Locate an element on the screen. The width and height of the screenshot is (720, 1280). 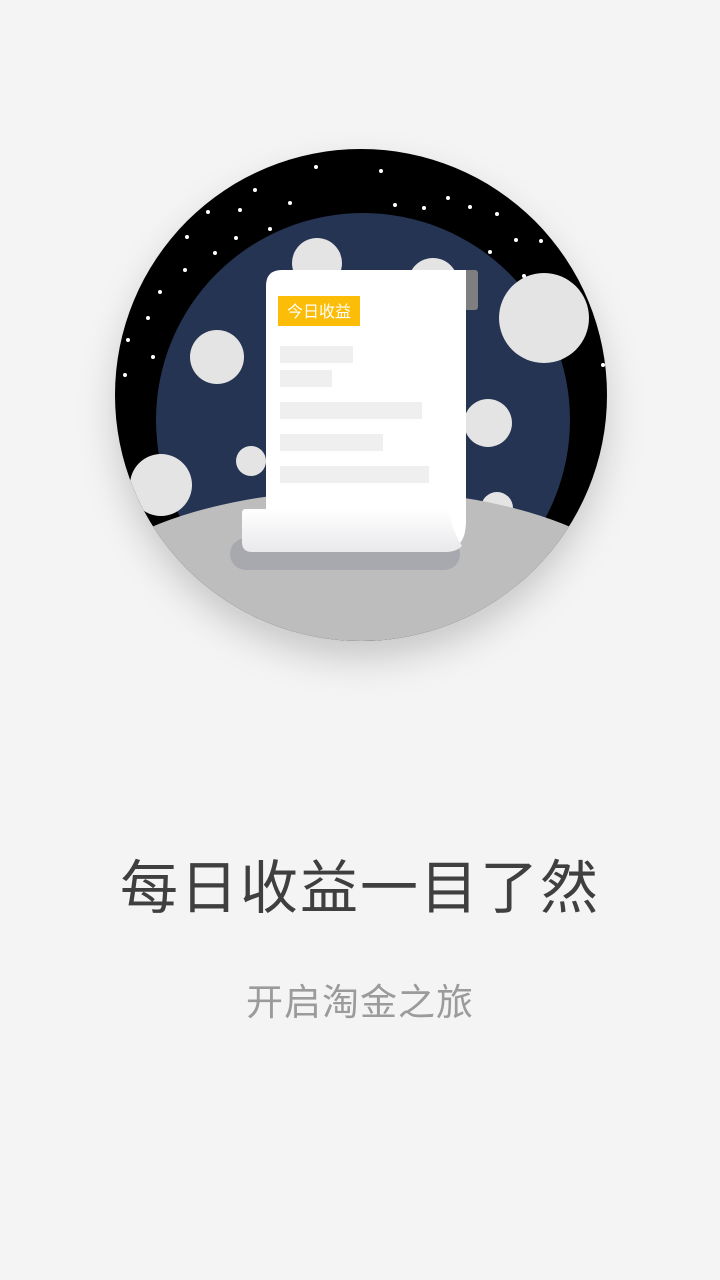
earnings-badge-label: 今日收益 is located at coordinates (319, 311).